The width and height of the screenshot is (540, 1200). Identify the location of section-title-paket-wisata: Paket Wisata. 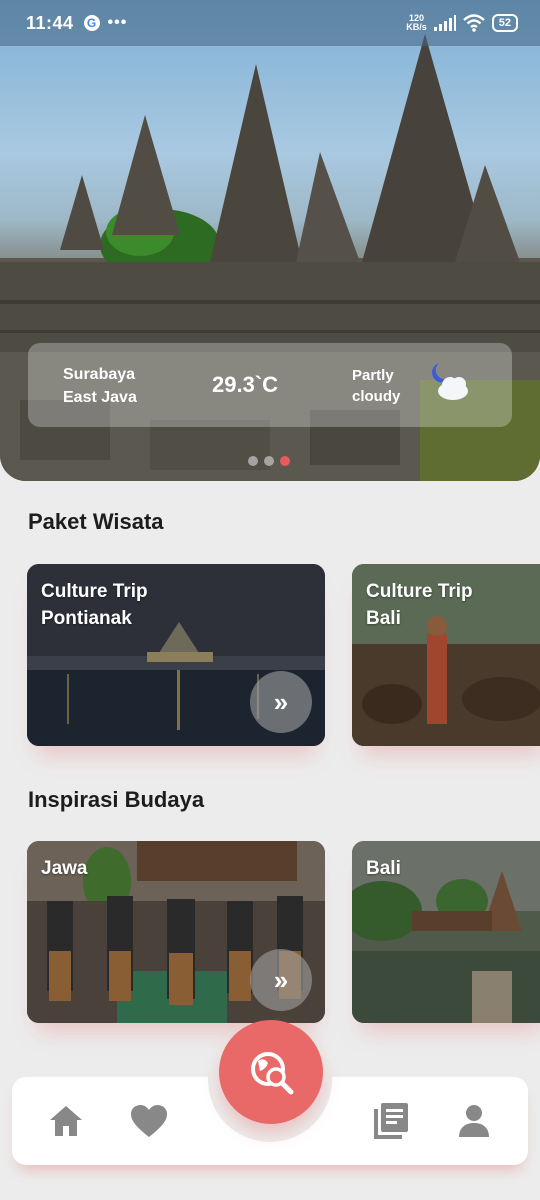
(96, 521).